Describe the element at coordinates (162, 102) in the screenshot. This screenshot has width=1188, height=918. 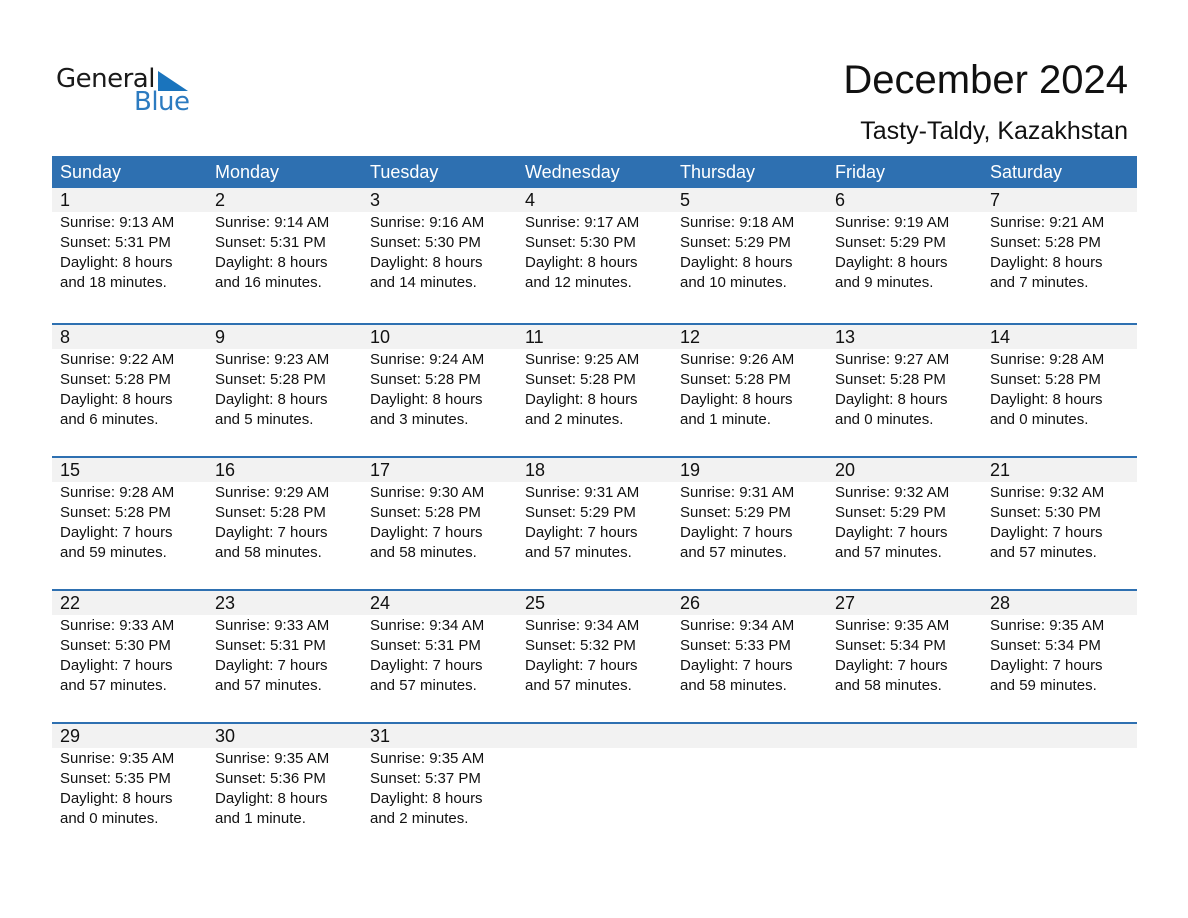
I see `logo-text-blue: Blue` at that location.